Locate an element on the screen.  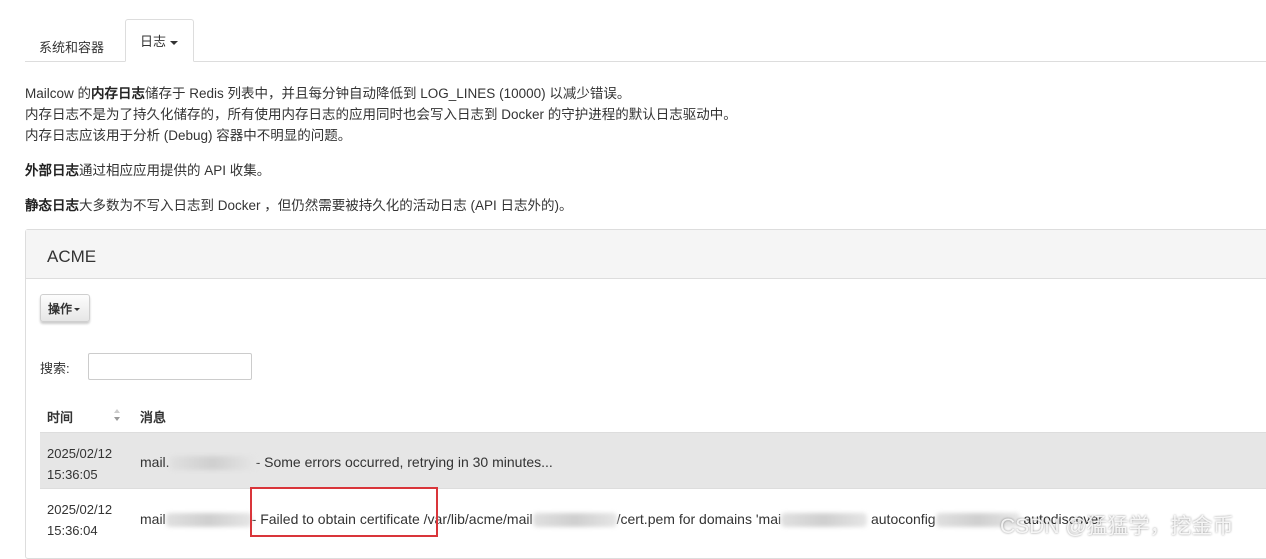
message-autoconfig: autoconfig is located at coordinates (903, 519).